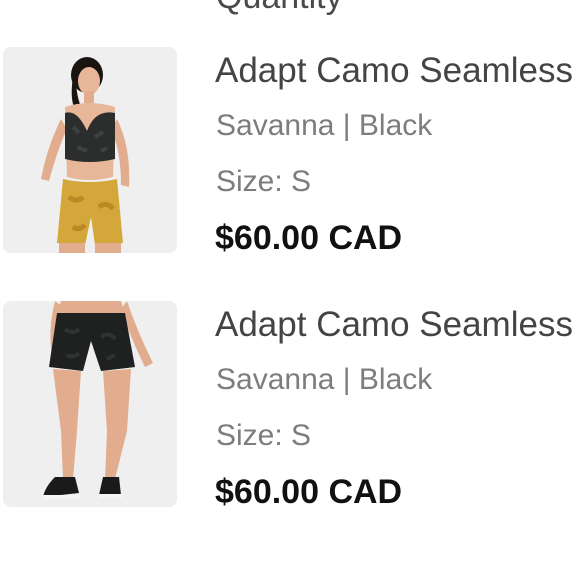  I want to click on model-photo-icon, so click(90, 150).